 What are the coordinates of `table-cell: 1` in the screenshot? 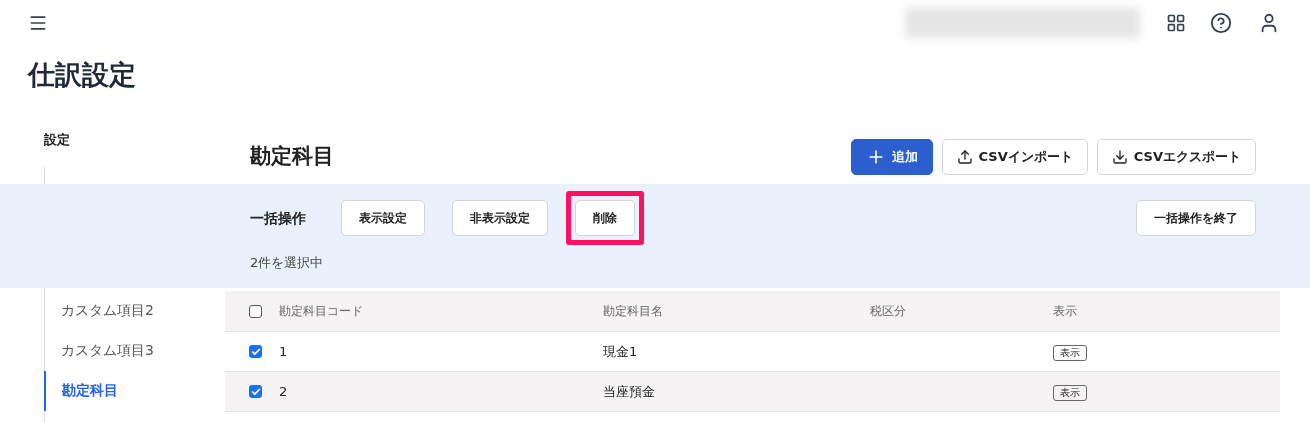 It's located at (283, 351).